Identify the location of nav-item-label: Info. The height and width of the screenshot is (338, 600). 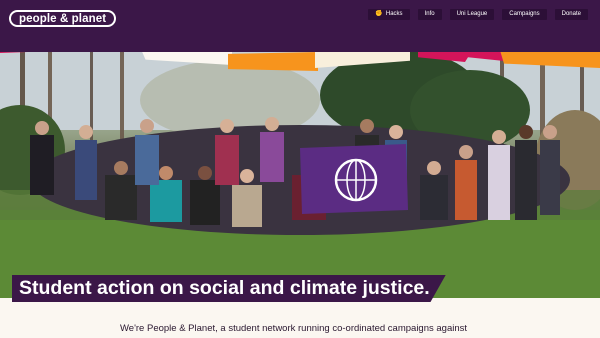
(429, 14).